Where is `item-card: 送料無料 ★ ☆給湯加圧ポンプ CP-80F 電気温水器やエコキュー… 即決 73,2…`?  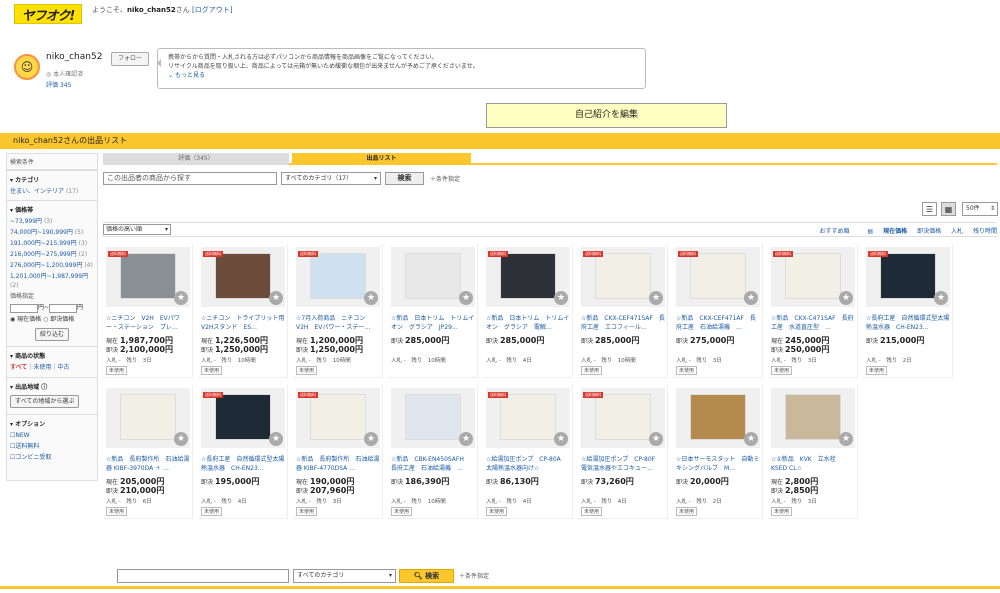 item-card: 送料無料 ★ ☆給湯加圧ポンプ CP-80F 電気温水器やエコキュー… 即決 73,2… is located at coordinates (623, 452).